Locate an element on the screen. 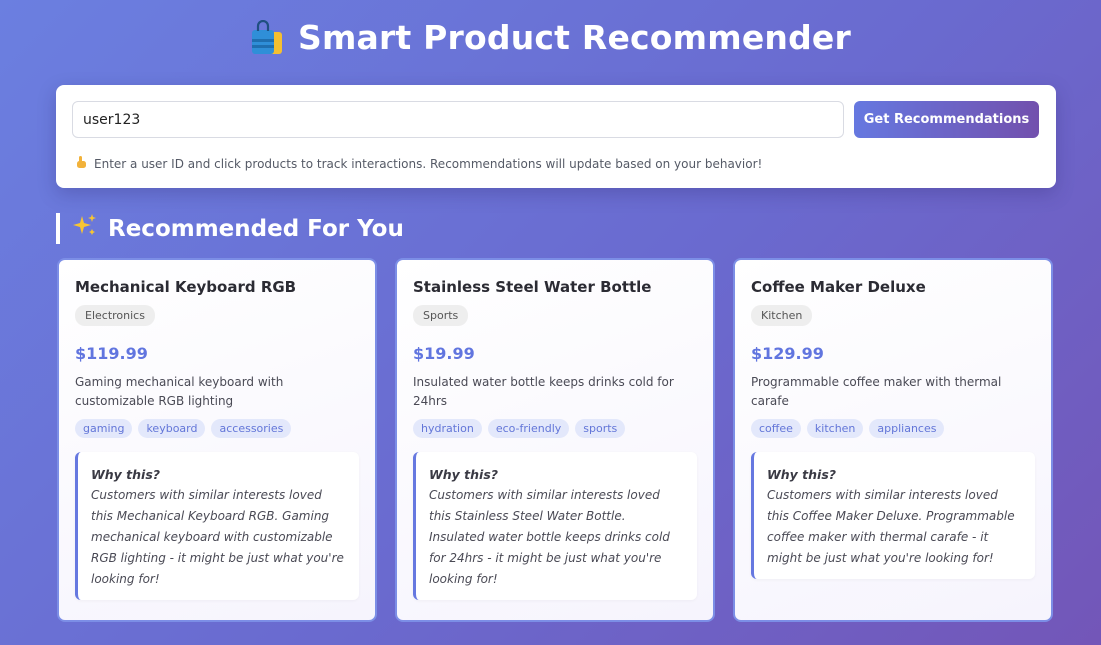 The height and width of the screenshot is (645, 1101). shopping-bags-icon is located at coordinates (267, 37).